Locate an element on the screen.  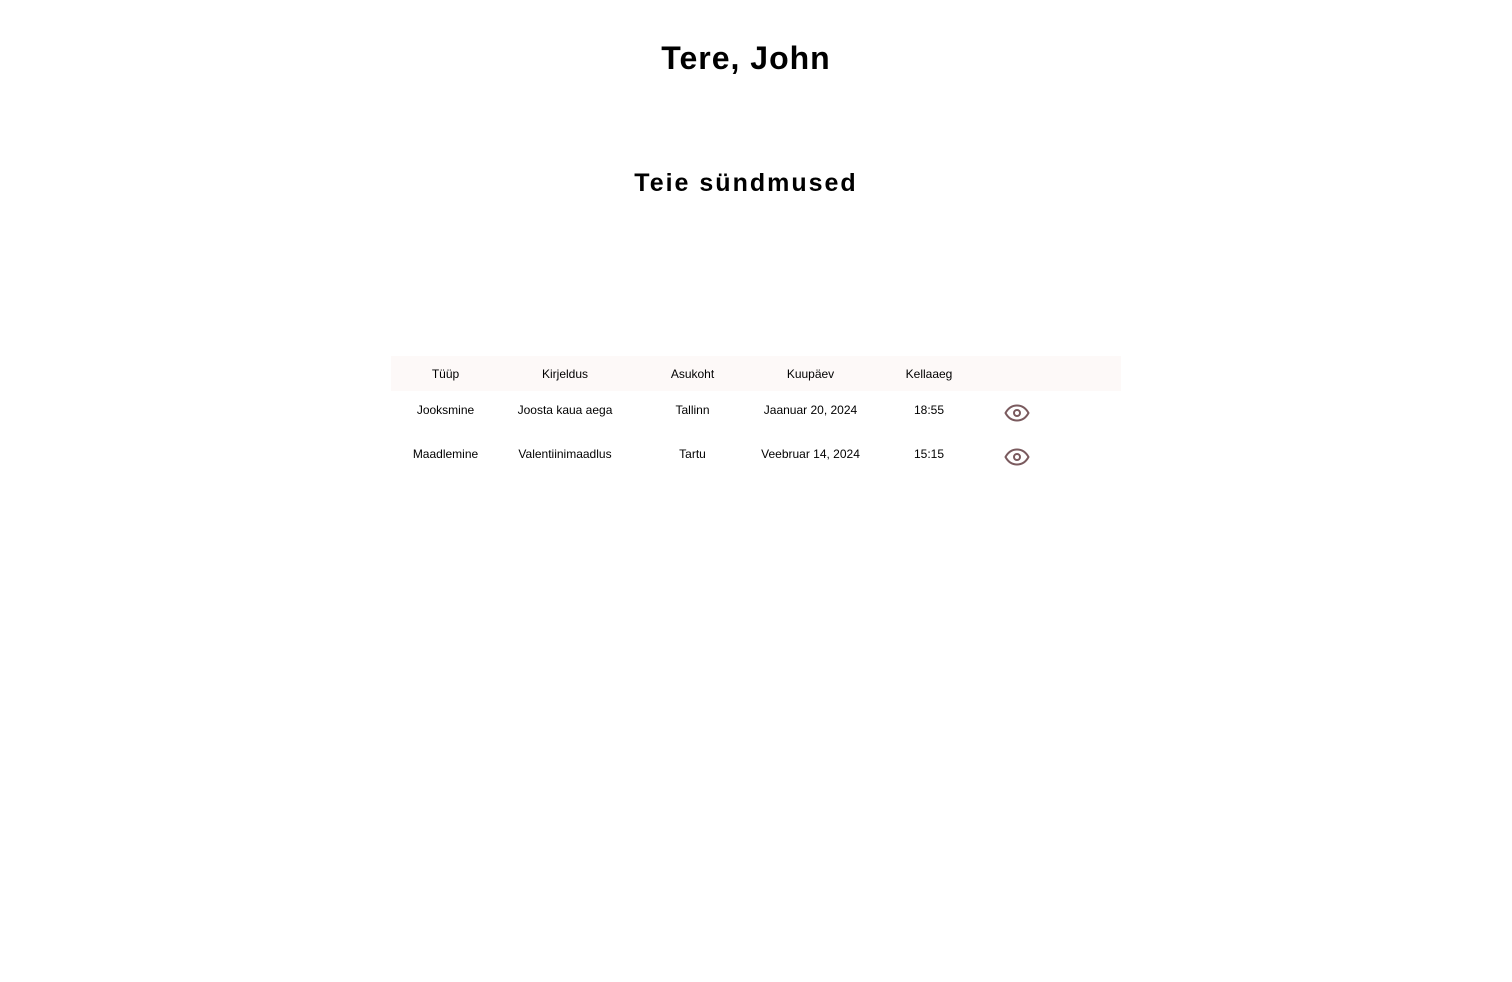
cell-time: 15:15 is located at coordinates (929, 457).